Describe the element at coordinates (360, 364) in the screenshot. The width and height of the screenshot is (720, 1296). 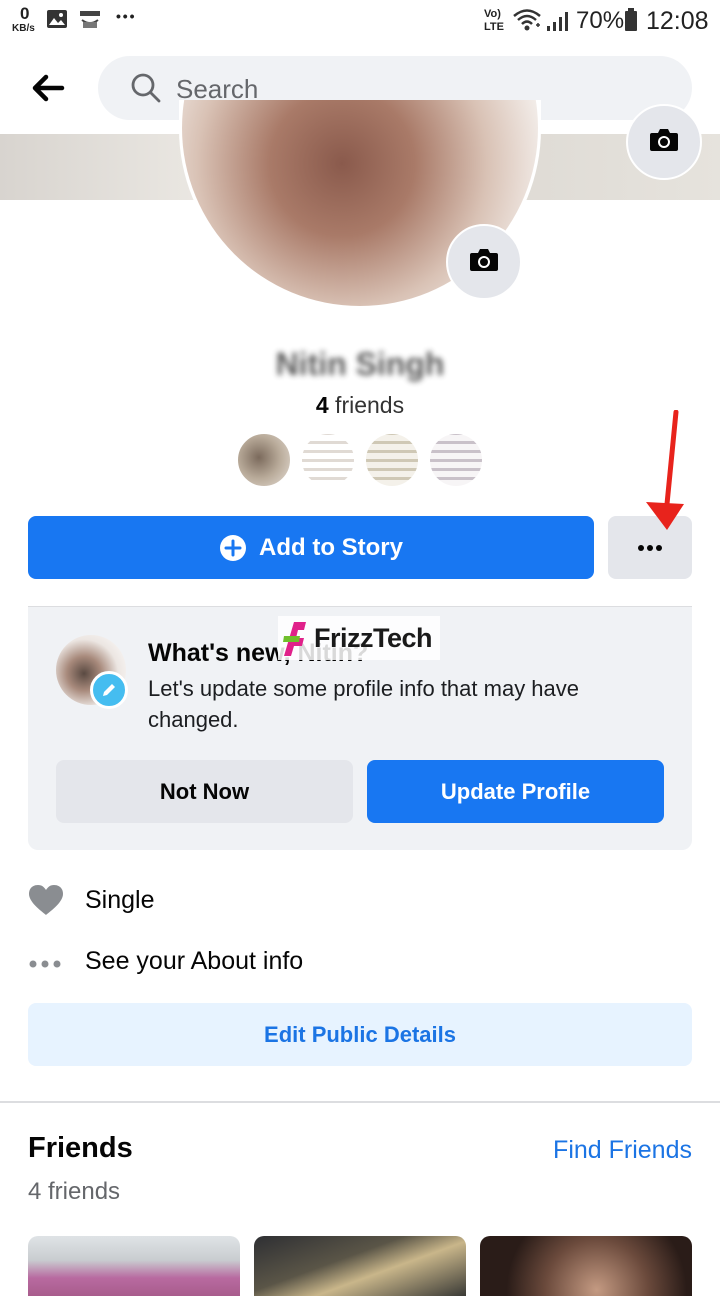
I see `profile-name: Nitin Singh` at that location.